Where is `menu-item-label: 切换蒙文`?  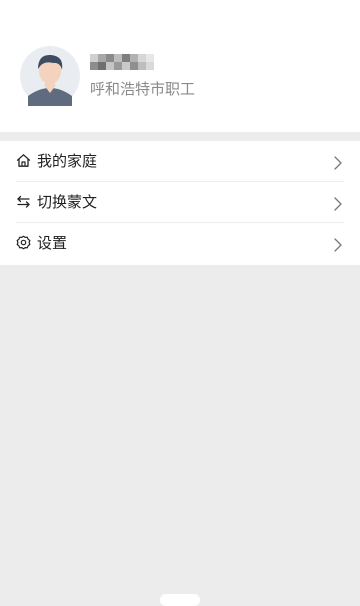
menu-item-label: 切换蒙文 is located at coordinates (67, 202).